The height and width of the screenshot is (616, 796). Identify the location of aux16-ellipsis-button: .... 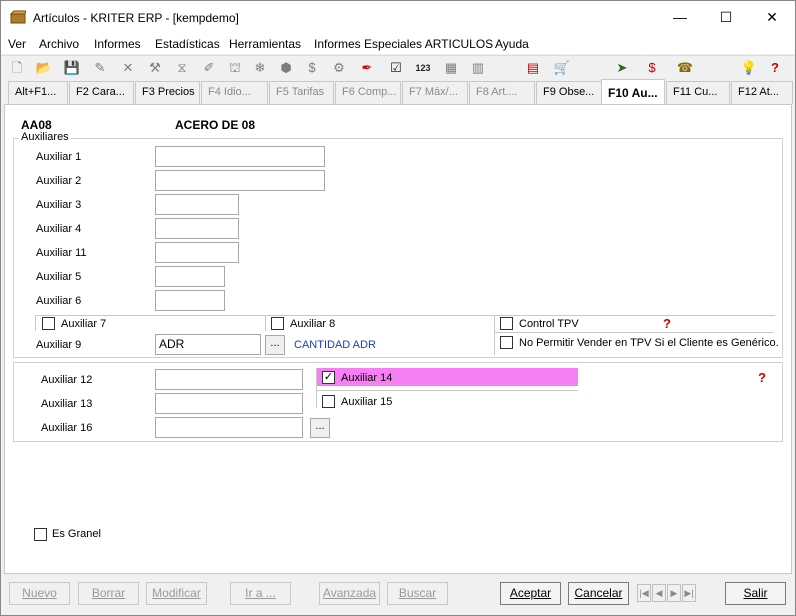
(320, 428).